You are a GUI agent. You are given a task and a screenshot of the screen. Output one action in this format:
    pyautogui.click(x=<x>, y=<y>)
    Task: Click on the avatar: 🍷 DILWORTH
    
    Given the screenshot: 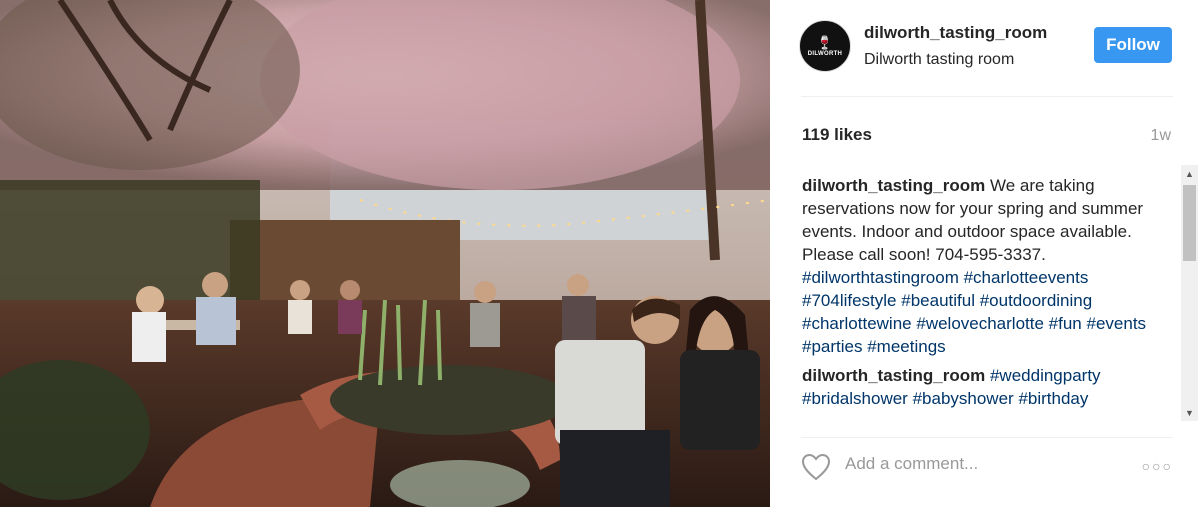 What is the action you would take?
    pyautogui.click(x=825, y=46)
    